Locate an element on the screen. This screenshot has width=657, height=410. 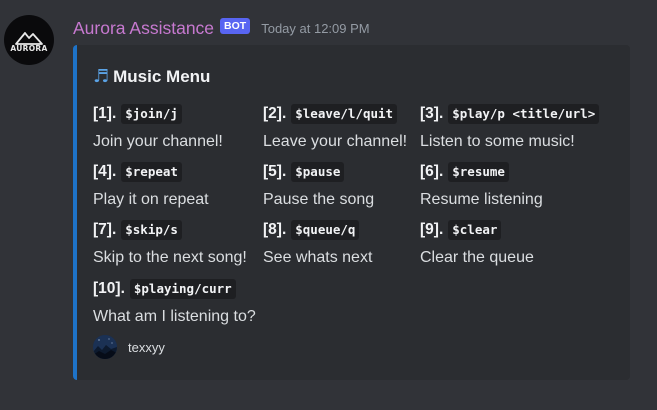
command-description: Resume listening is located at coordinates (481, 199).